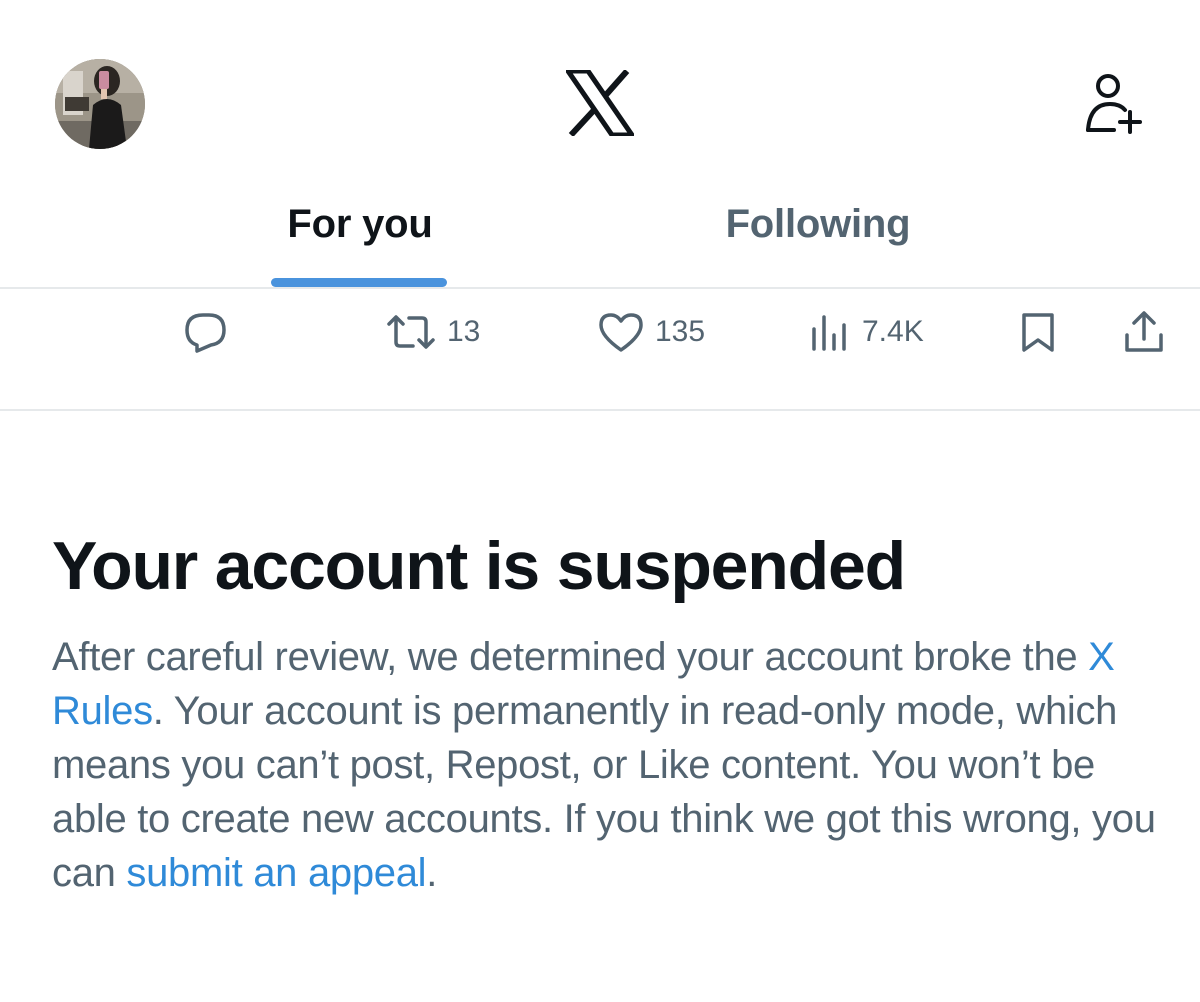  I want to click on like-count: 135, so click(680, 331).